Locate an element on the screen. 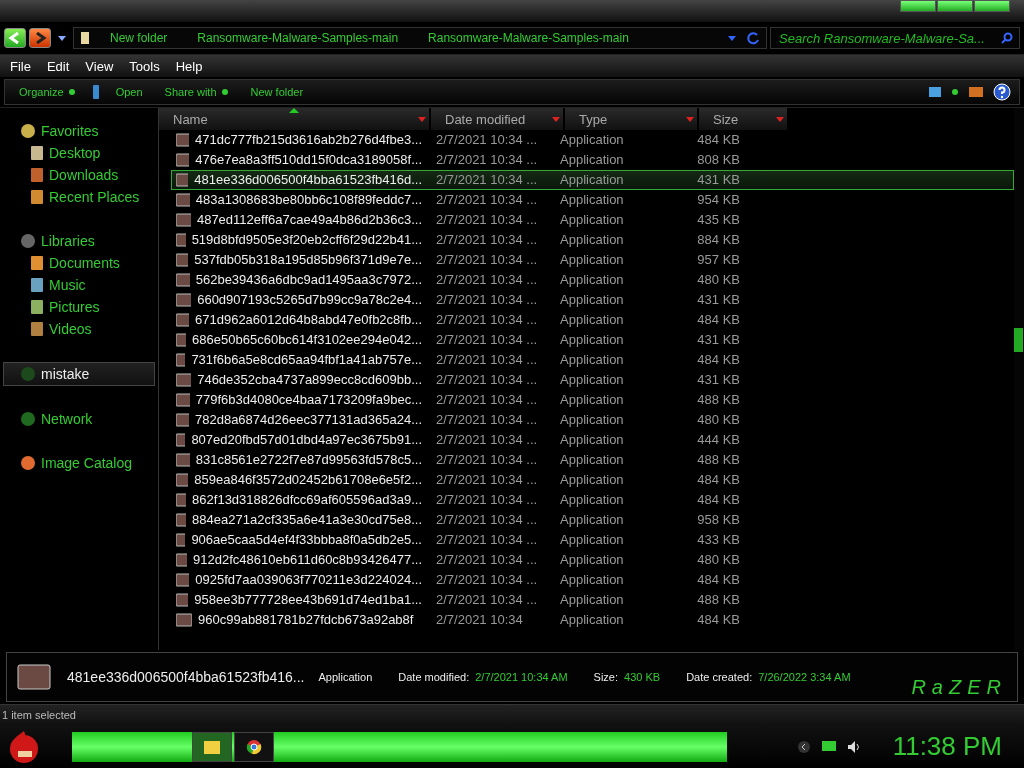  table-cell-text: 958 KB is located at coordinates (718, 520).